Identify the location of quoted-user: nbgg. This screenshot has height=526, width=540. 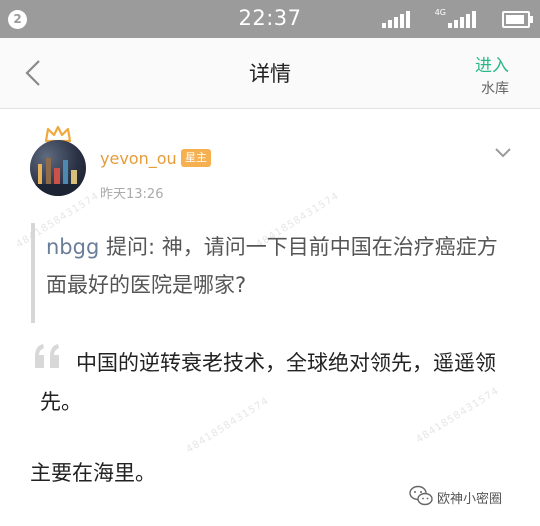
(72, 247).